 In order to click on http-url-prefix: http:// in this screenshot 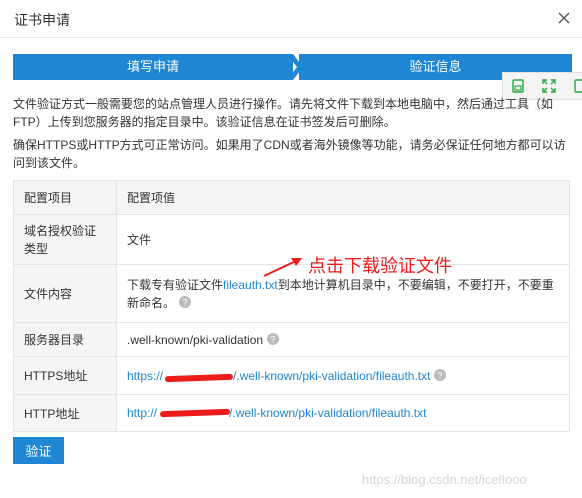, I will do `click(142, 413)`.